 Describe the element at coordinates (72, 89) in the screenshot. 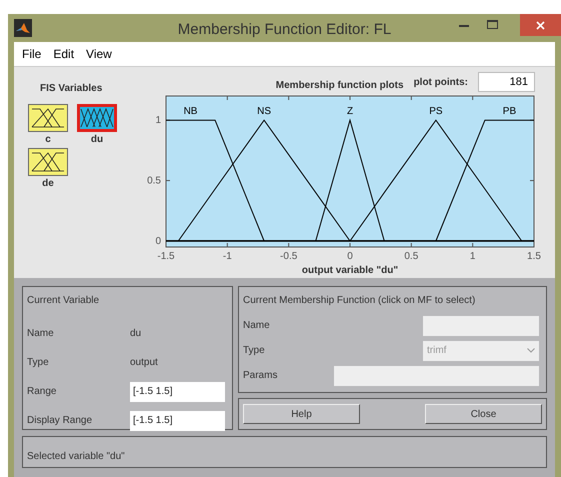

I see `section-label: FIS Variables` at that location.